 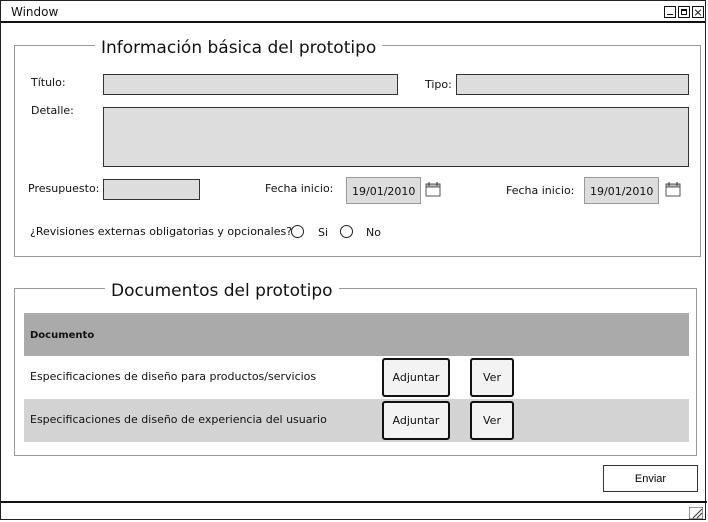 What do you see at coordinates (64, 188) in the screenshot?
I see `presupuesto-label: Presupuesto:` at bounding box center [64, 188].